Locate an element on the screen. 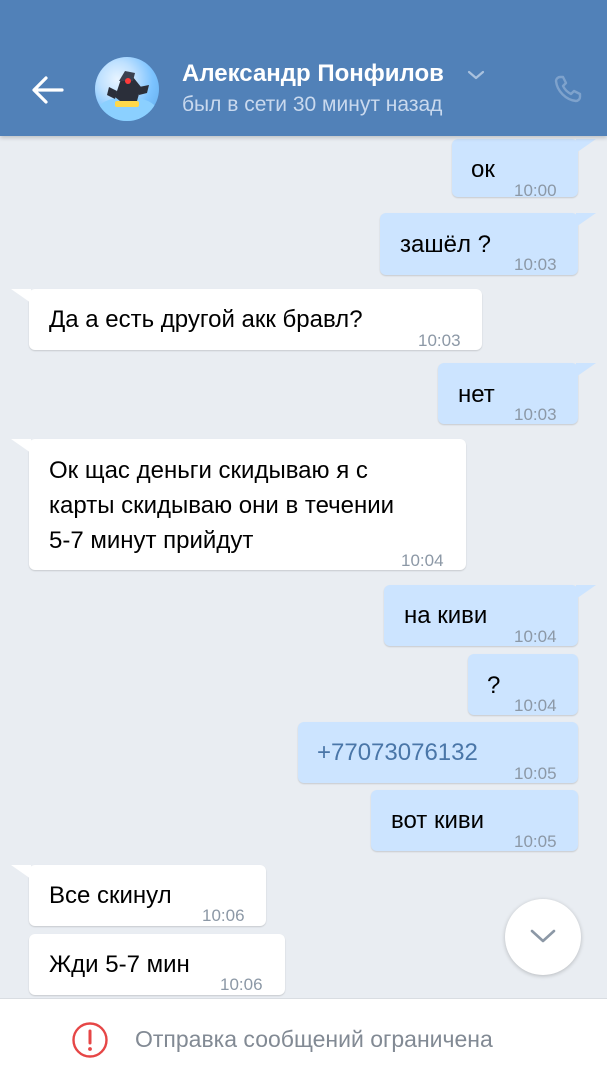  message-outgoing: вот киви 10:05 is located at coordinates (474, 820).